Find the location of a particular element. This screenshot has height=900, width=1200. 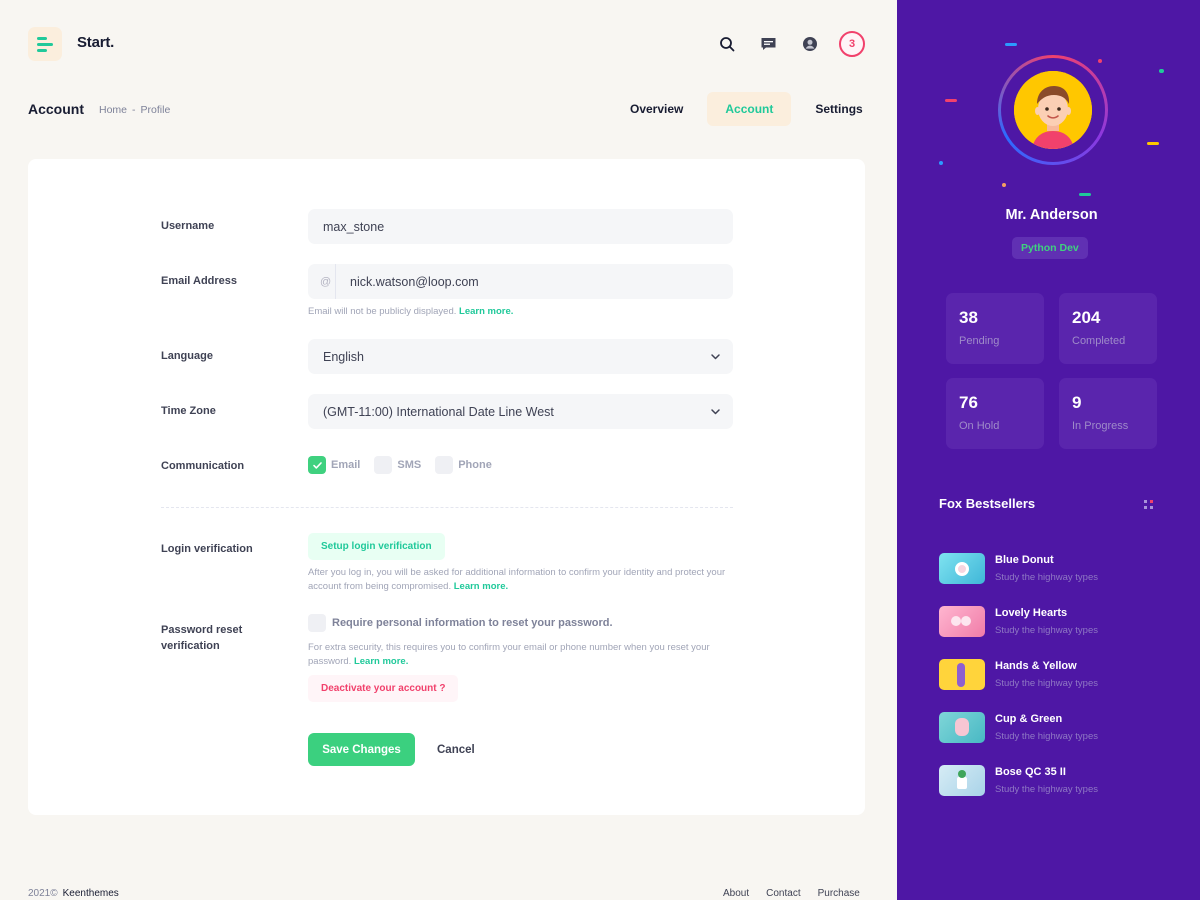

footer-copyright: 2021© Keenthemes is located at coordinates (73, 893).